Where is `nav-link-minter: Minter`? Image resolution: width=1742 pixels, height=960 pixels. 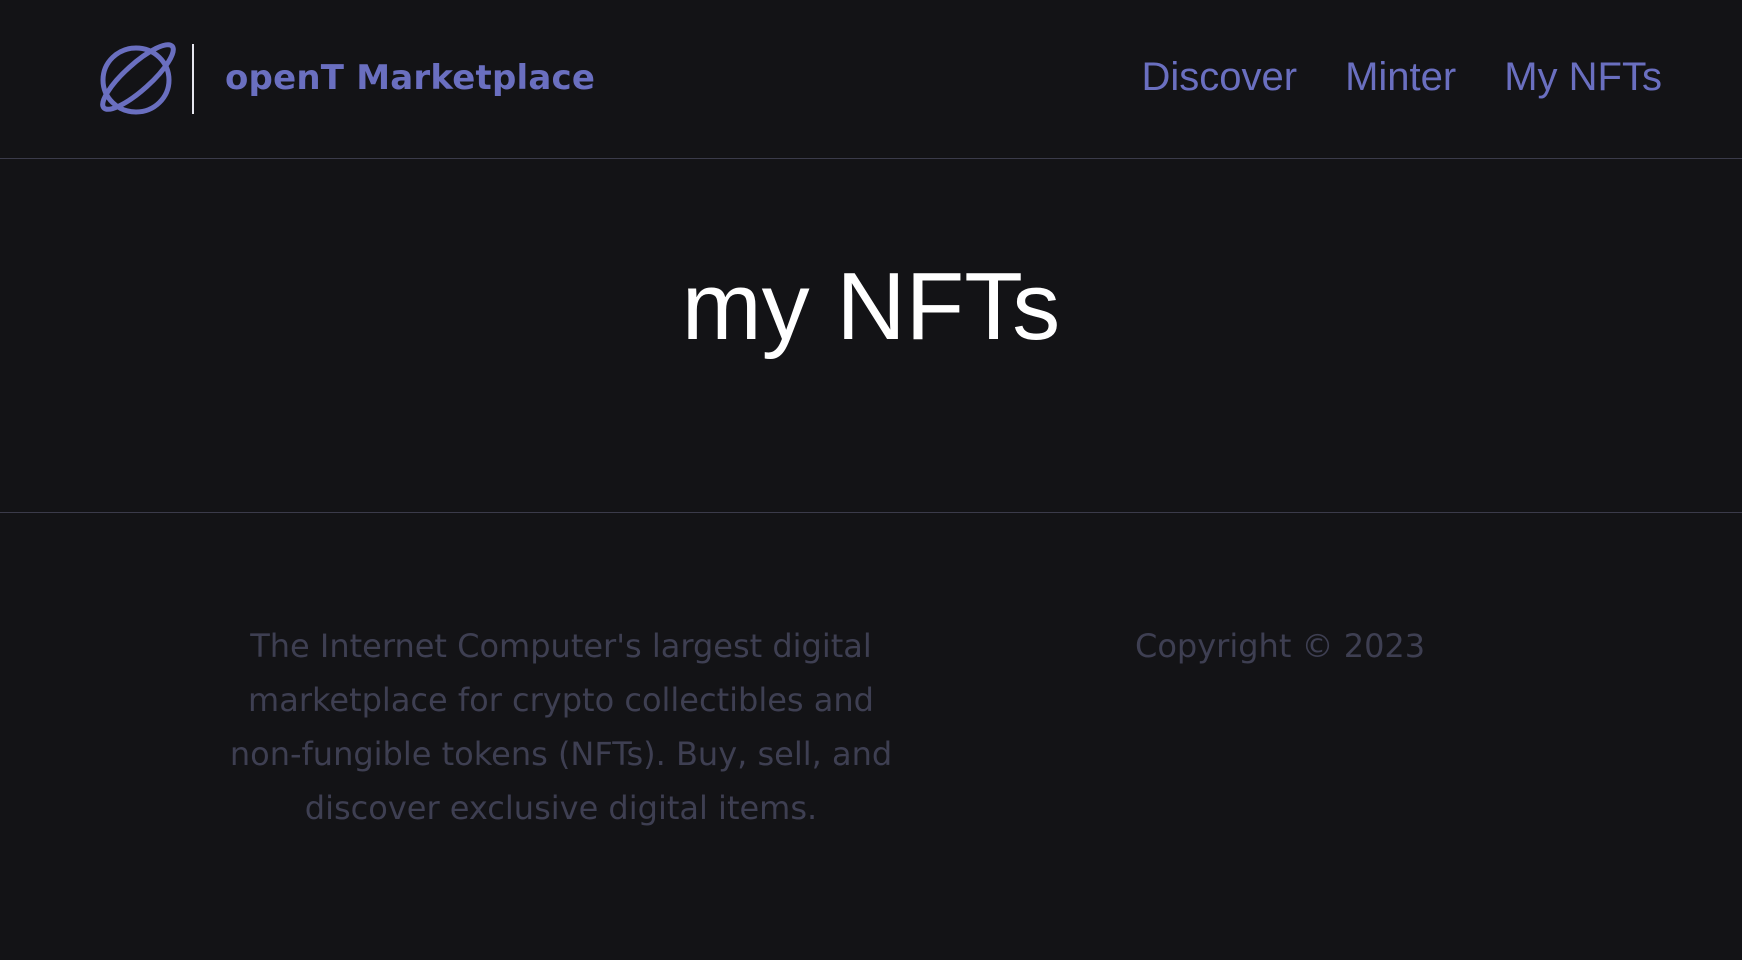
nav-link-minter: Minter is located at coordinates (1400, 77).